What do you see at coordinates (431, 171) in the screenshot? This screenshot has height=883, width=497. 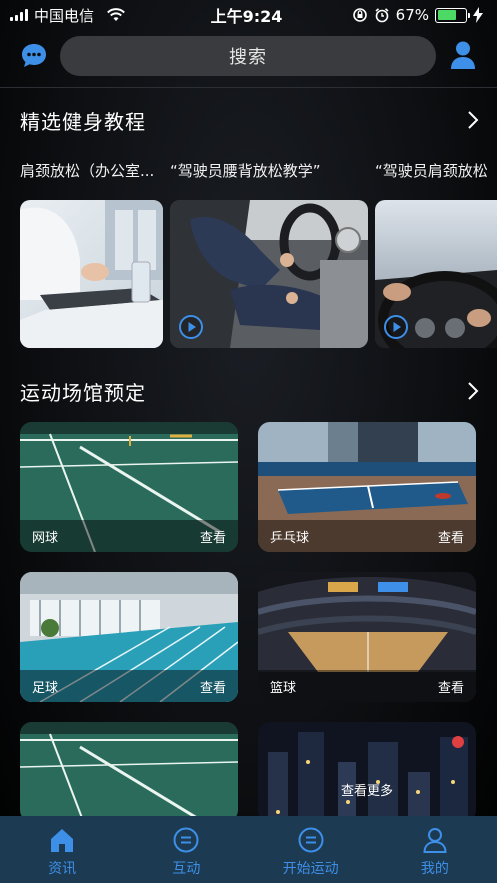 I see `tutorial-title: “驾驶员肩颈放松` at bounding box center [431, 171].